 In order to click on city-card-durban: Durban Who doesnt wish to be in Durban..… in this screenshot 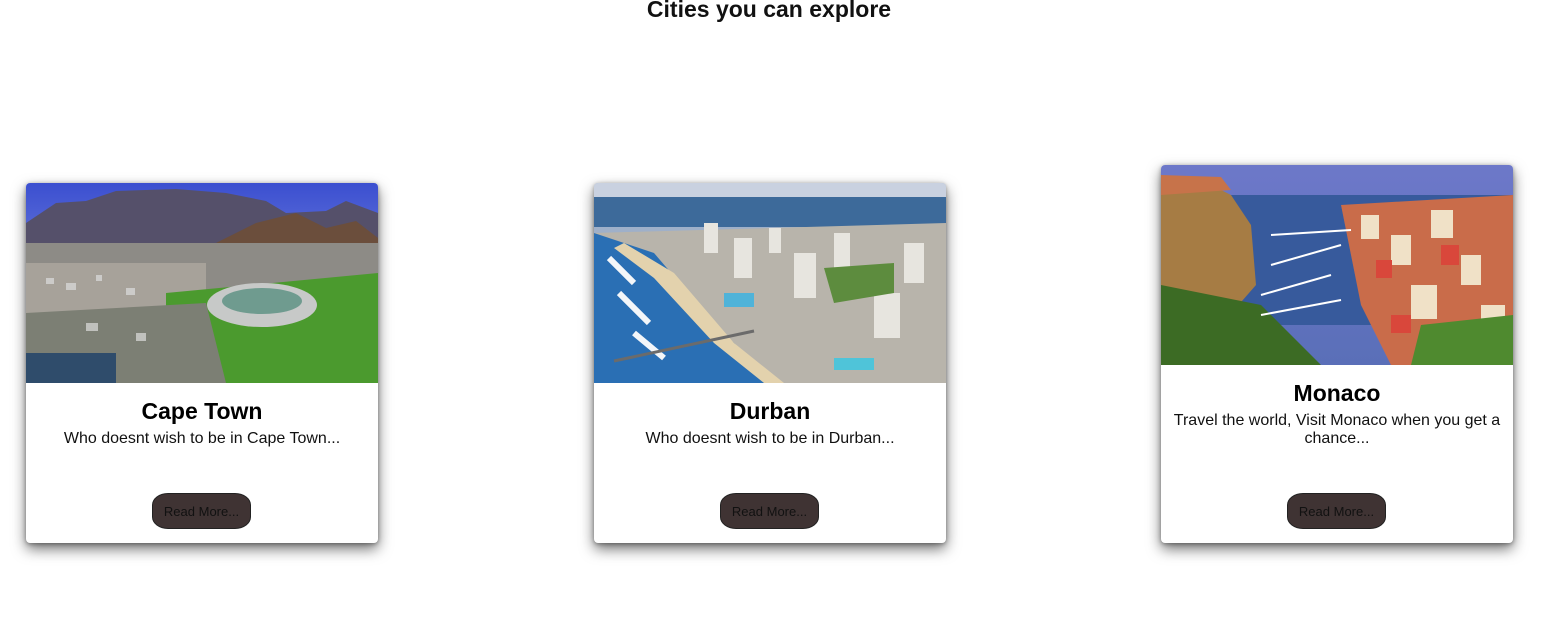, I will do `click(770, 363)`.